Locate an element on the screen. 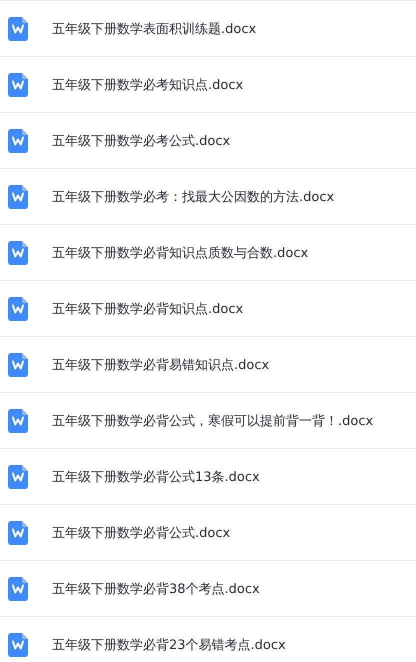  file-name: 五年级下册数学必考：找最大公因数的方法.docx is located at coordinates (193, 197).